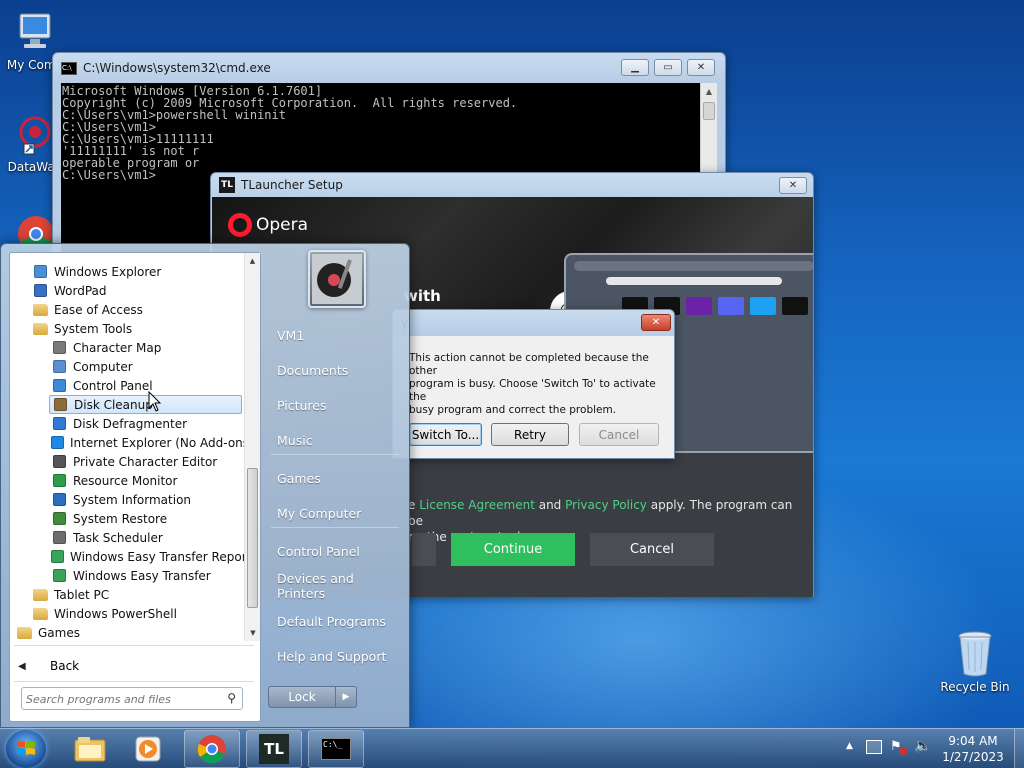 This screenshot has width=1024, height=768. Describe the element at coordinates (635, 67) in the screenshot. I see `minimize-button: ▁` at that location.